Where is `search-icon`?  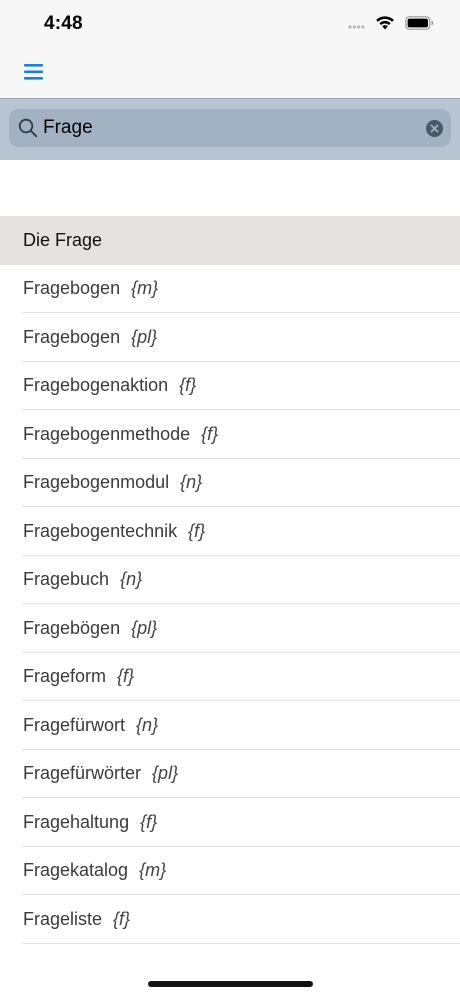 search-icon is located at coordinates (28, 128).